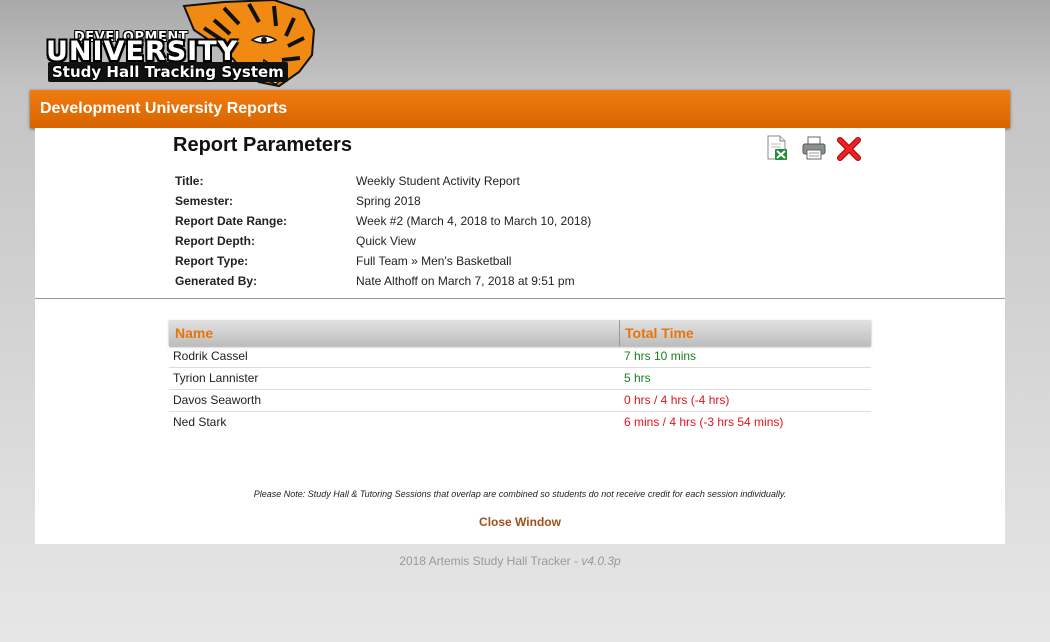 The width and height of the screenshot is (1050, 642). Describe the element at coordinates (215, 241) in the screenshot. I see `param-label: Report Depth:` at that location.